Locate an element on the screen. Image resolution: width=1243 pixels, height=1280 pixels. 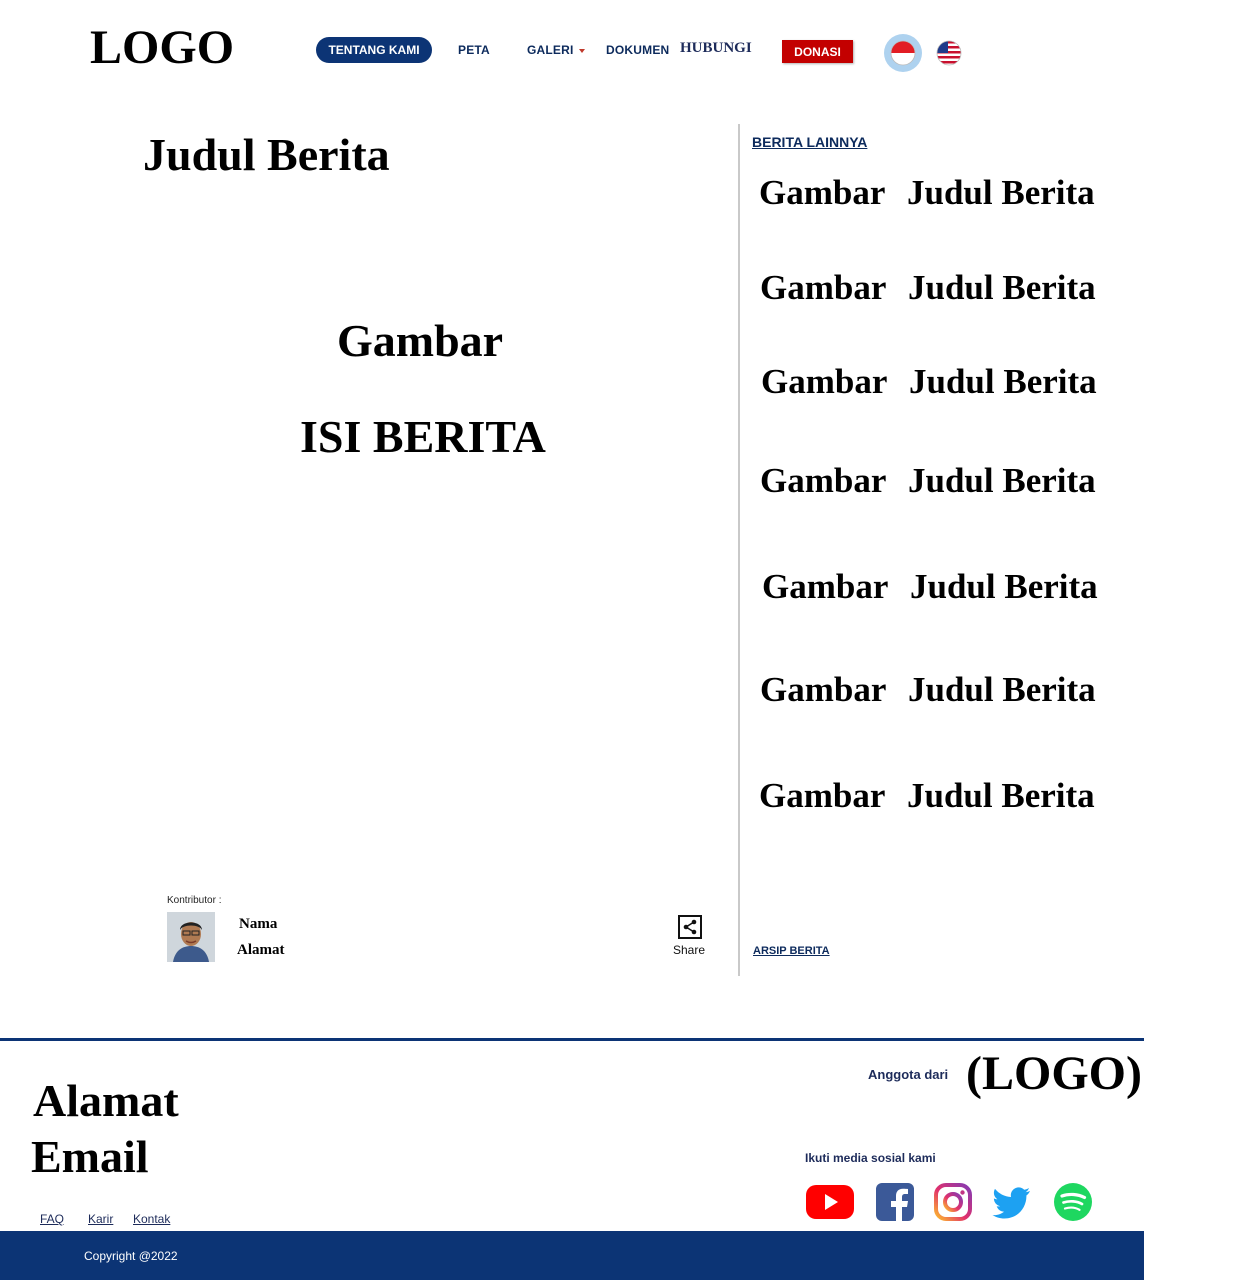
contributor-address: Alamat is located at coordinates (261, 950).